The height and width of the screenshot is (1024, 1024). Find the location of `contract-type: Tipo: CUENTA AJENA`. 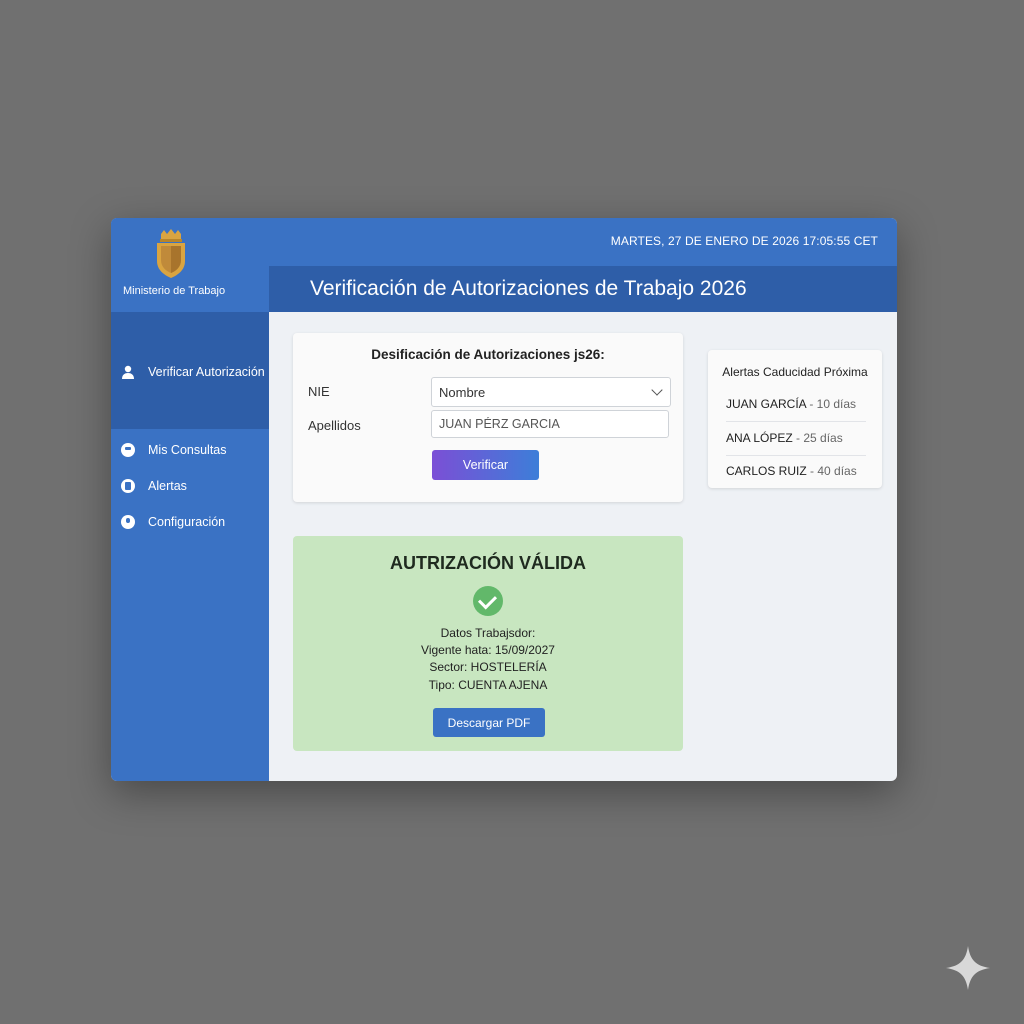

contract-type: Tipo: CUENTA AJENA is located at coordinates (488, 685).